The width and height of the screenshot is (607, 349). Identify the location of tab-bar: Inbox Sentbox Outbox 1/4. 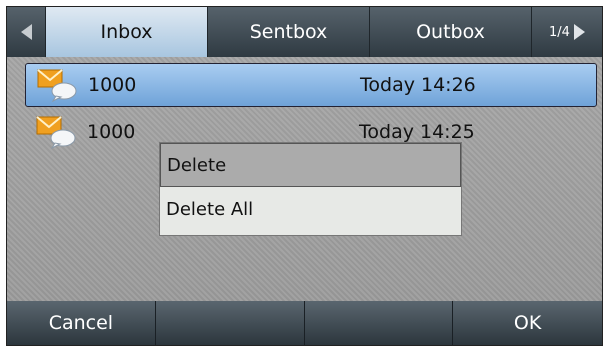
(304, 32).